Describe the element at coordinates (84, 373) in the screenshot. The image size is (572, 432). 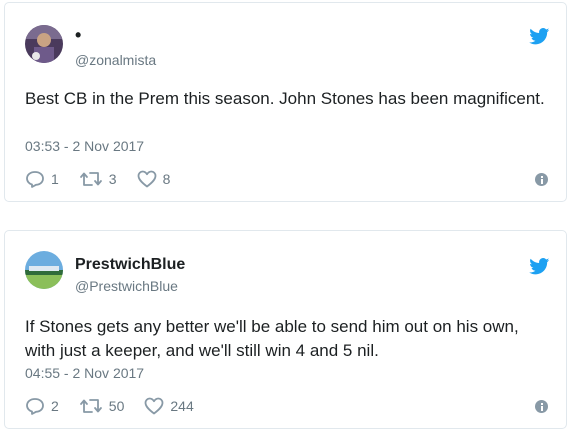
I see `tweet-timestamp: 04:55 - 2 Nov 2017` at that location.